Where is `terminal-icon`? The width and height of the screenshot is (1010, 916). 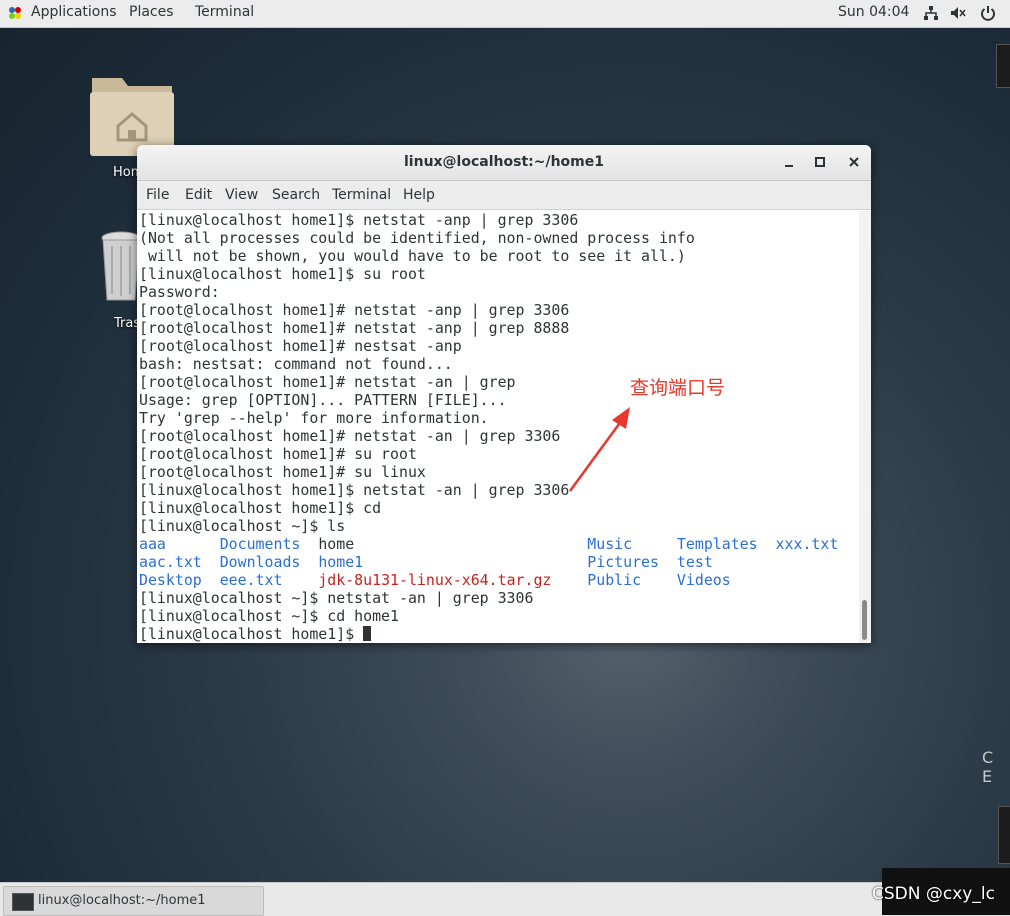 terminal-icon is located at coordinates (23, 902).